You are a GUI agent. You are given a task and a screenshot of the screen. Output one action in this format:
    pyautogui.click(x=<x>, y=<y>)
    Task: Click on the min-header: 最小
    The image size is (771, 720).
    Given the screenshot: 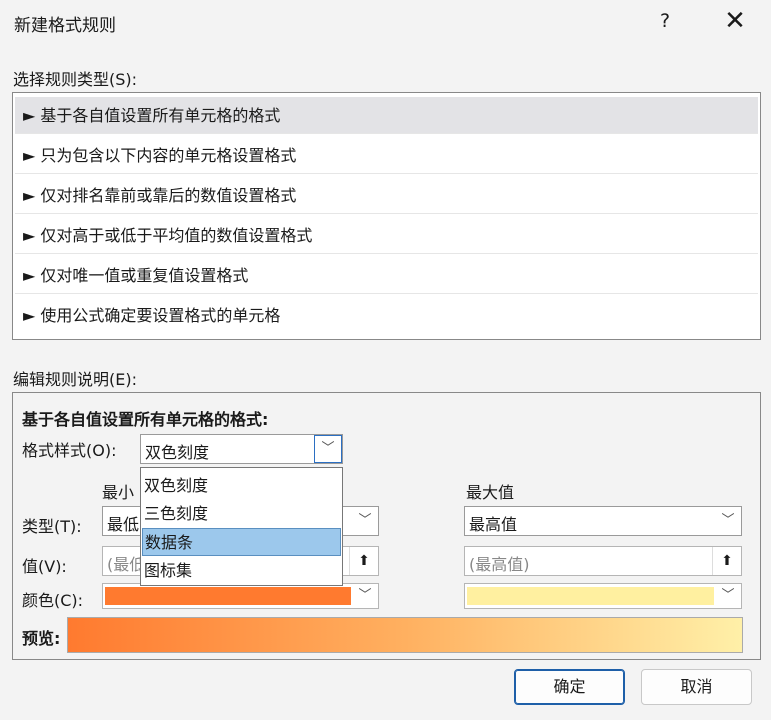 What is the action you would take?
    pyautogui.click(x=118, y=492)
    